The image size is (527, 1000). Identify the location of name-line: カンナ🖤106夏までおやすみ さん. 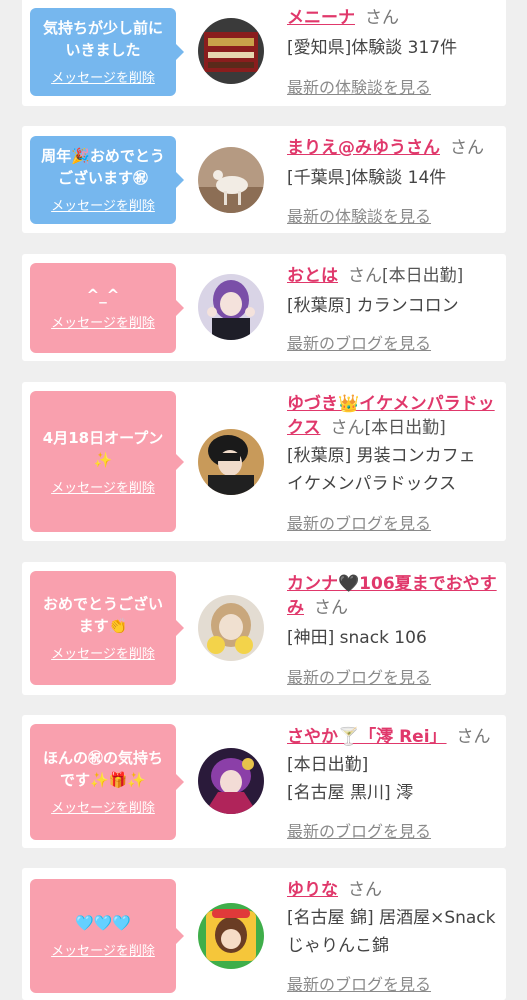
(395, 596).